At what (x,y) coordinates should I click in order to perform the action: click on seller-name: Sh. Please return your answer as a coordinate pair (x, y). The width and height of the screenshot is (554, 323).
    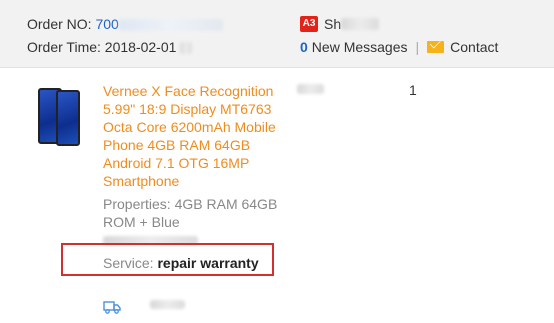
    Looking at the image, I should click on (332, 24).